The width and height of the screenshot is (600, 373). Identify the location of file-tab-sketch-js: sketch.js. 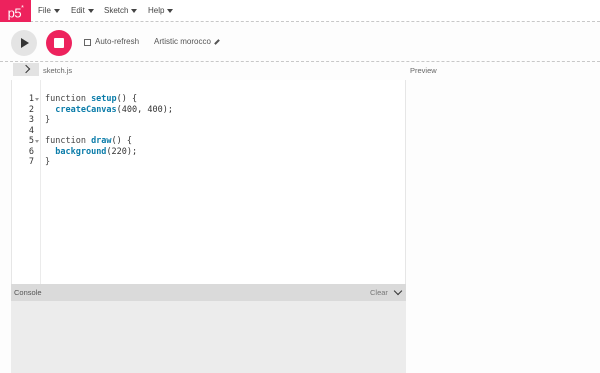
(57, 70).